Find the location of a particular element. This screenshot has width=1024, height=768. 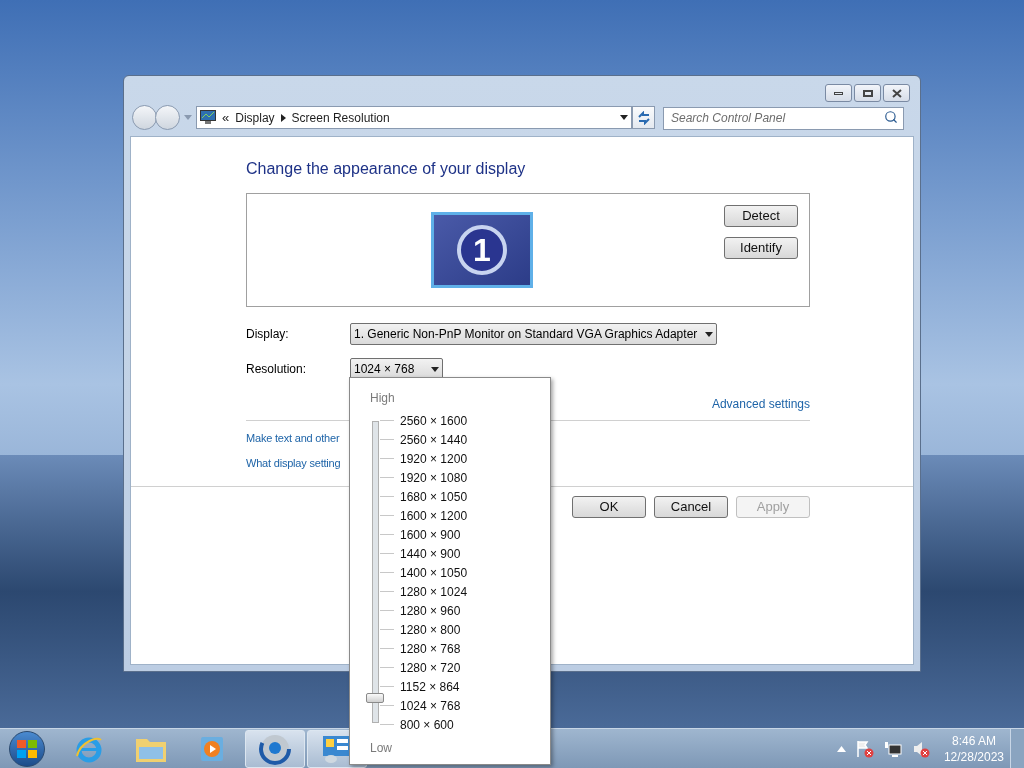

refresh-icon is located at coordinates (643, 117).